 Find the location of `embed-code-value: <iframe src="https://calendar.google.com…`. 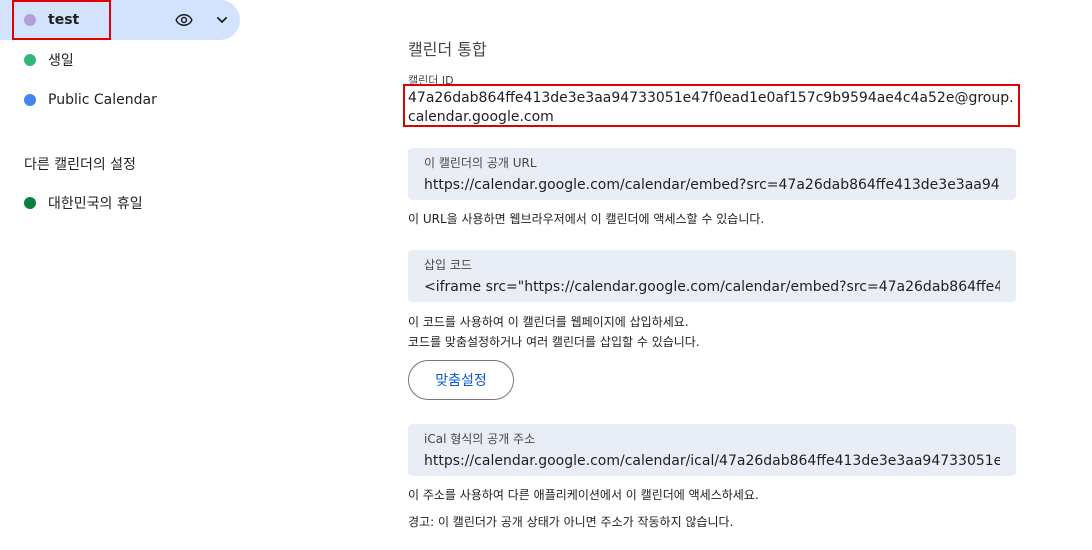

embed-code-value: <iframe src="https://calendar.google.com… is located at coordinates (712, 287).